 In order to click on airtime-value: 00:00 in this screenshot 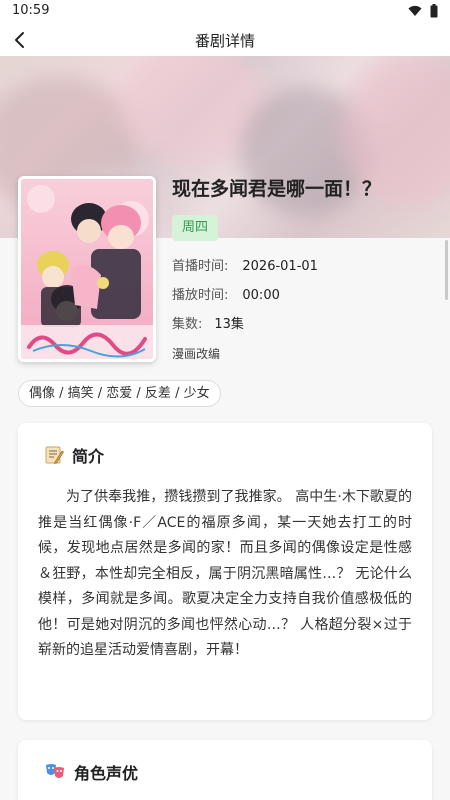, I will do `click(261, 295)`.